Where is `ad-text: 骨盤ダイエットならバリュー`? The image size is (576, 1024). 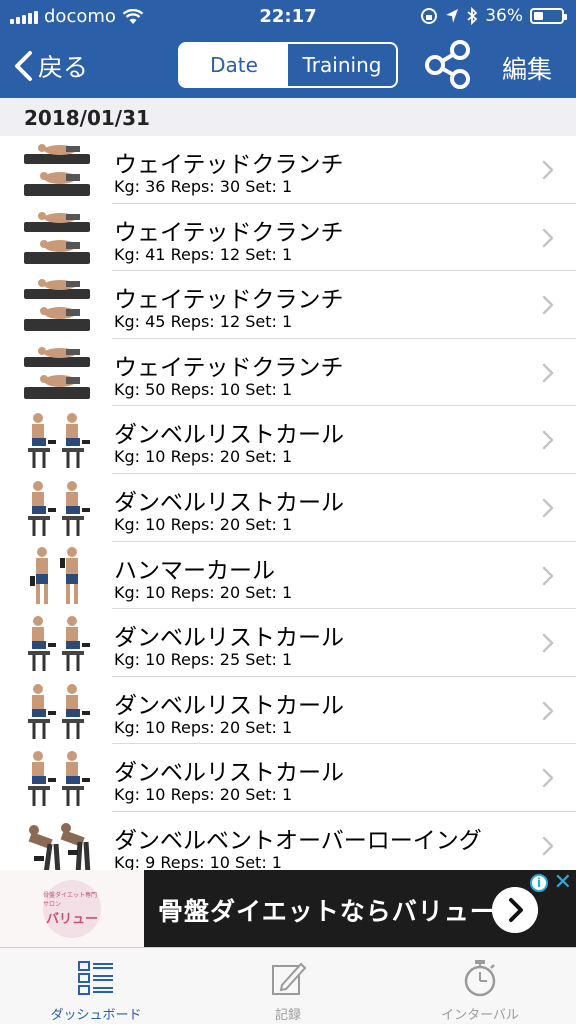
ad-text: 骨盤ダイエットならバリュー is located at coordinates (327, 911).